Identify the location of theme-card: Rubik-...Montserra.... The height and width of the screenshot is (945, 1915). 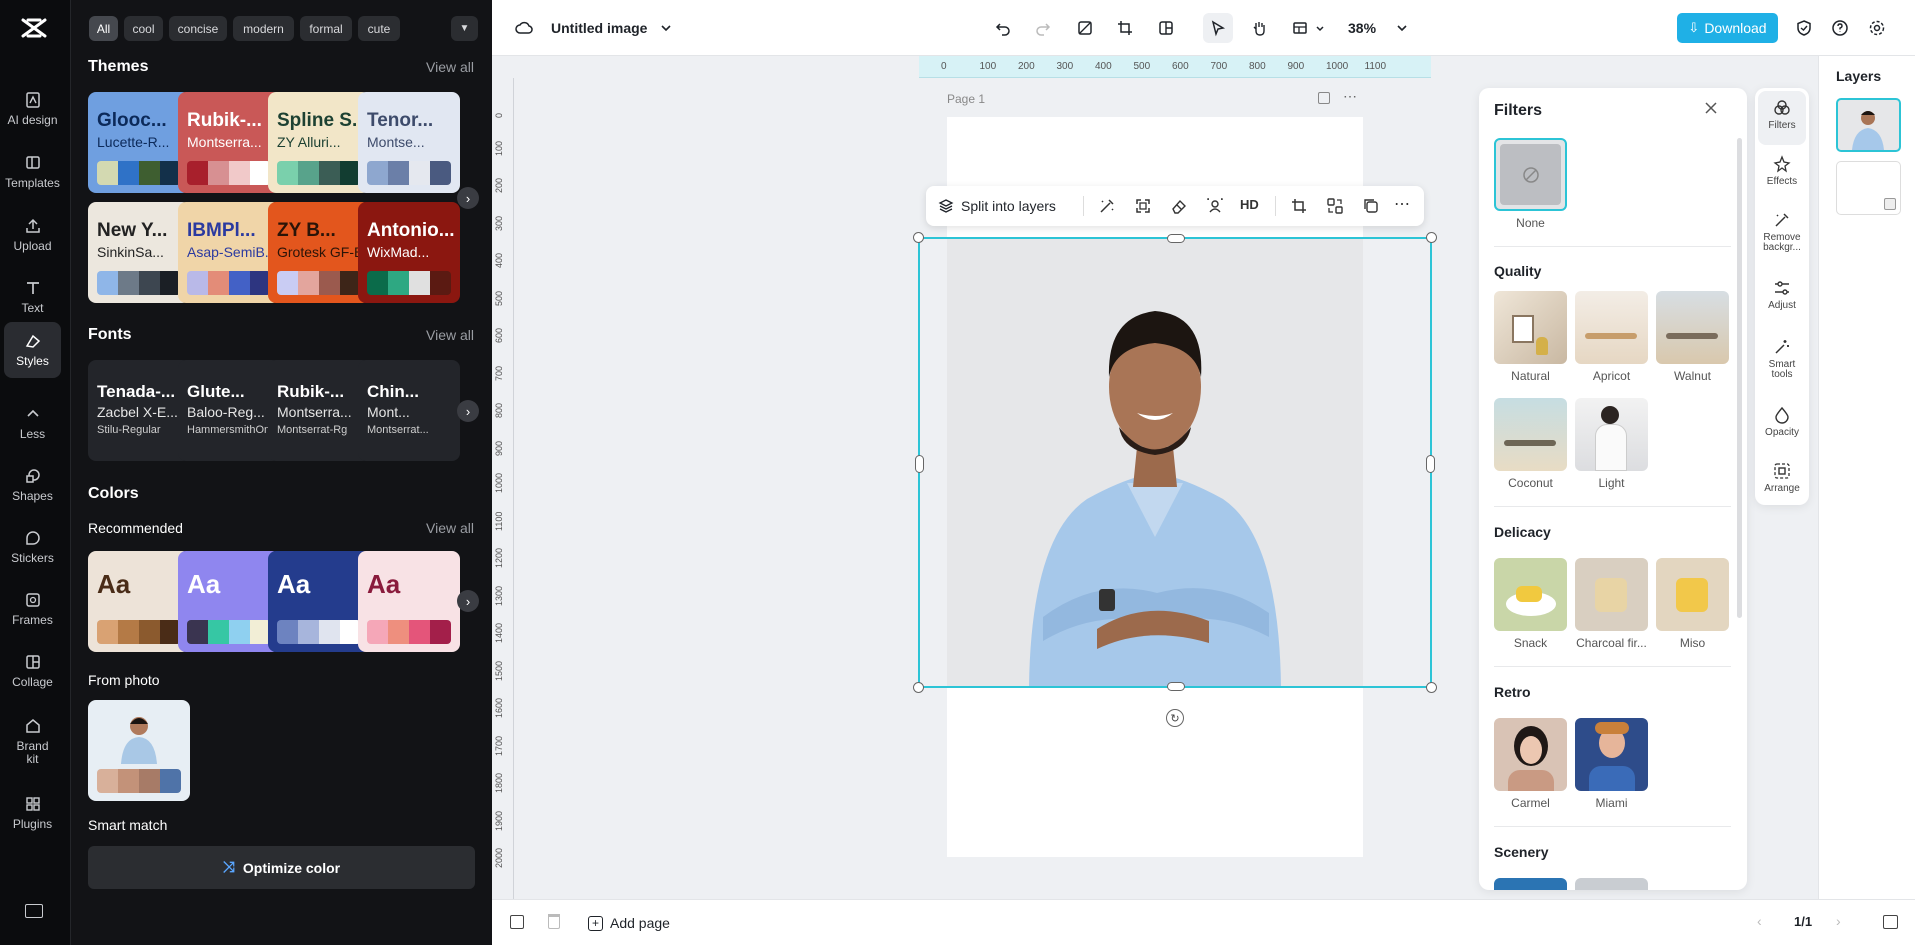
(229, 142).